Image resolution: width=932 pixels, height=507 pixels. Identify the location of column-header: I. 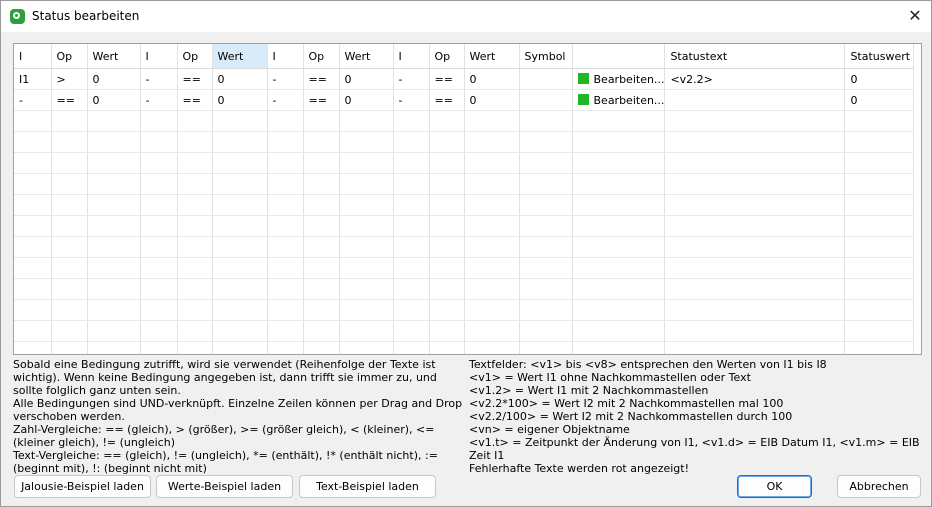
(33, 56).